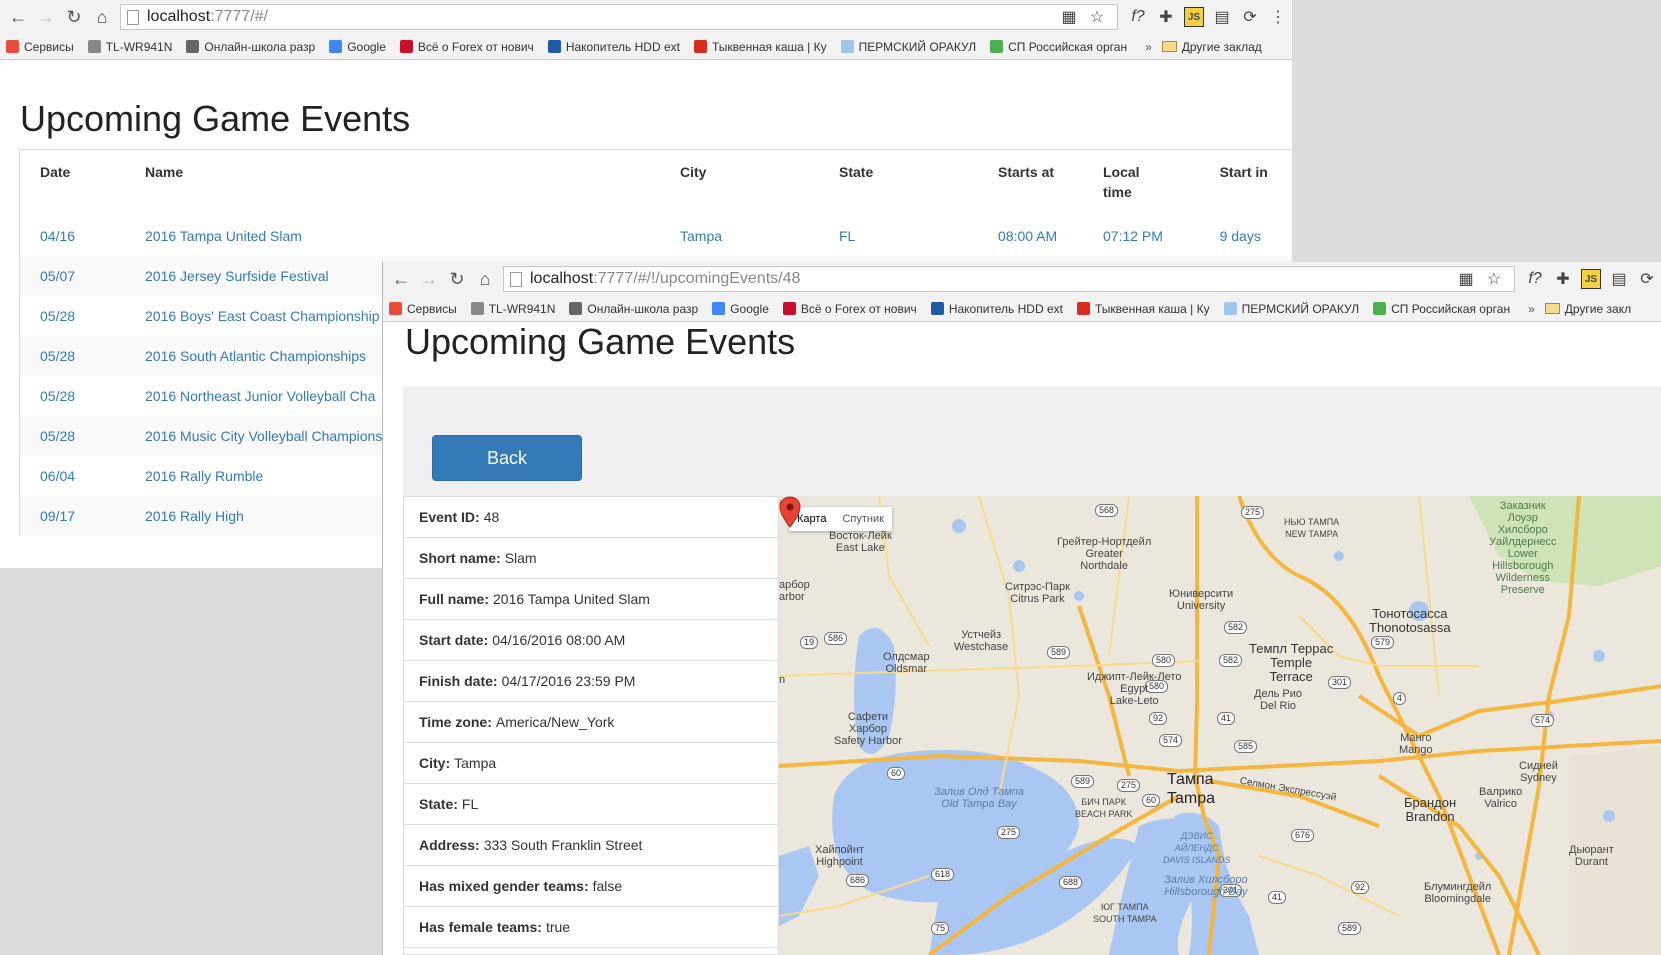  Describe the element at coordinates (571, 599) in the screenshot. I see `detail-value: 2016 Tampa United Slam` at that location.